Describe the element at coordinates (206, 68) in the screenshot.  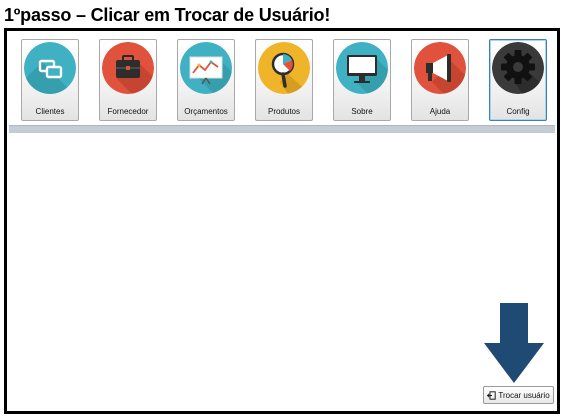
I see `presentation-board-icon` at that location.